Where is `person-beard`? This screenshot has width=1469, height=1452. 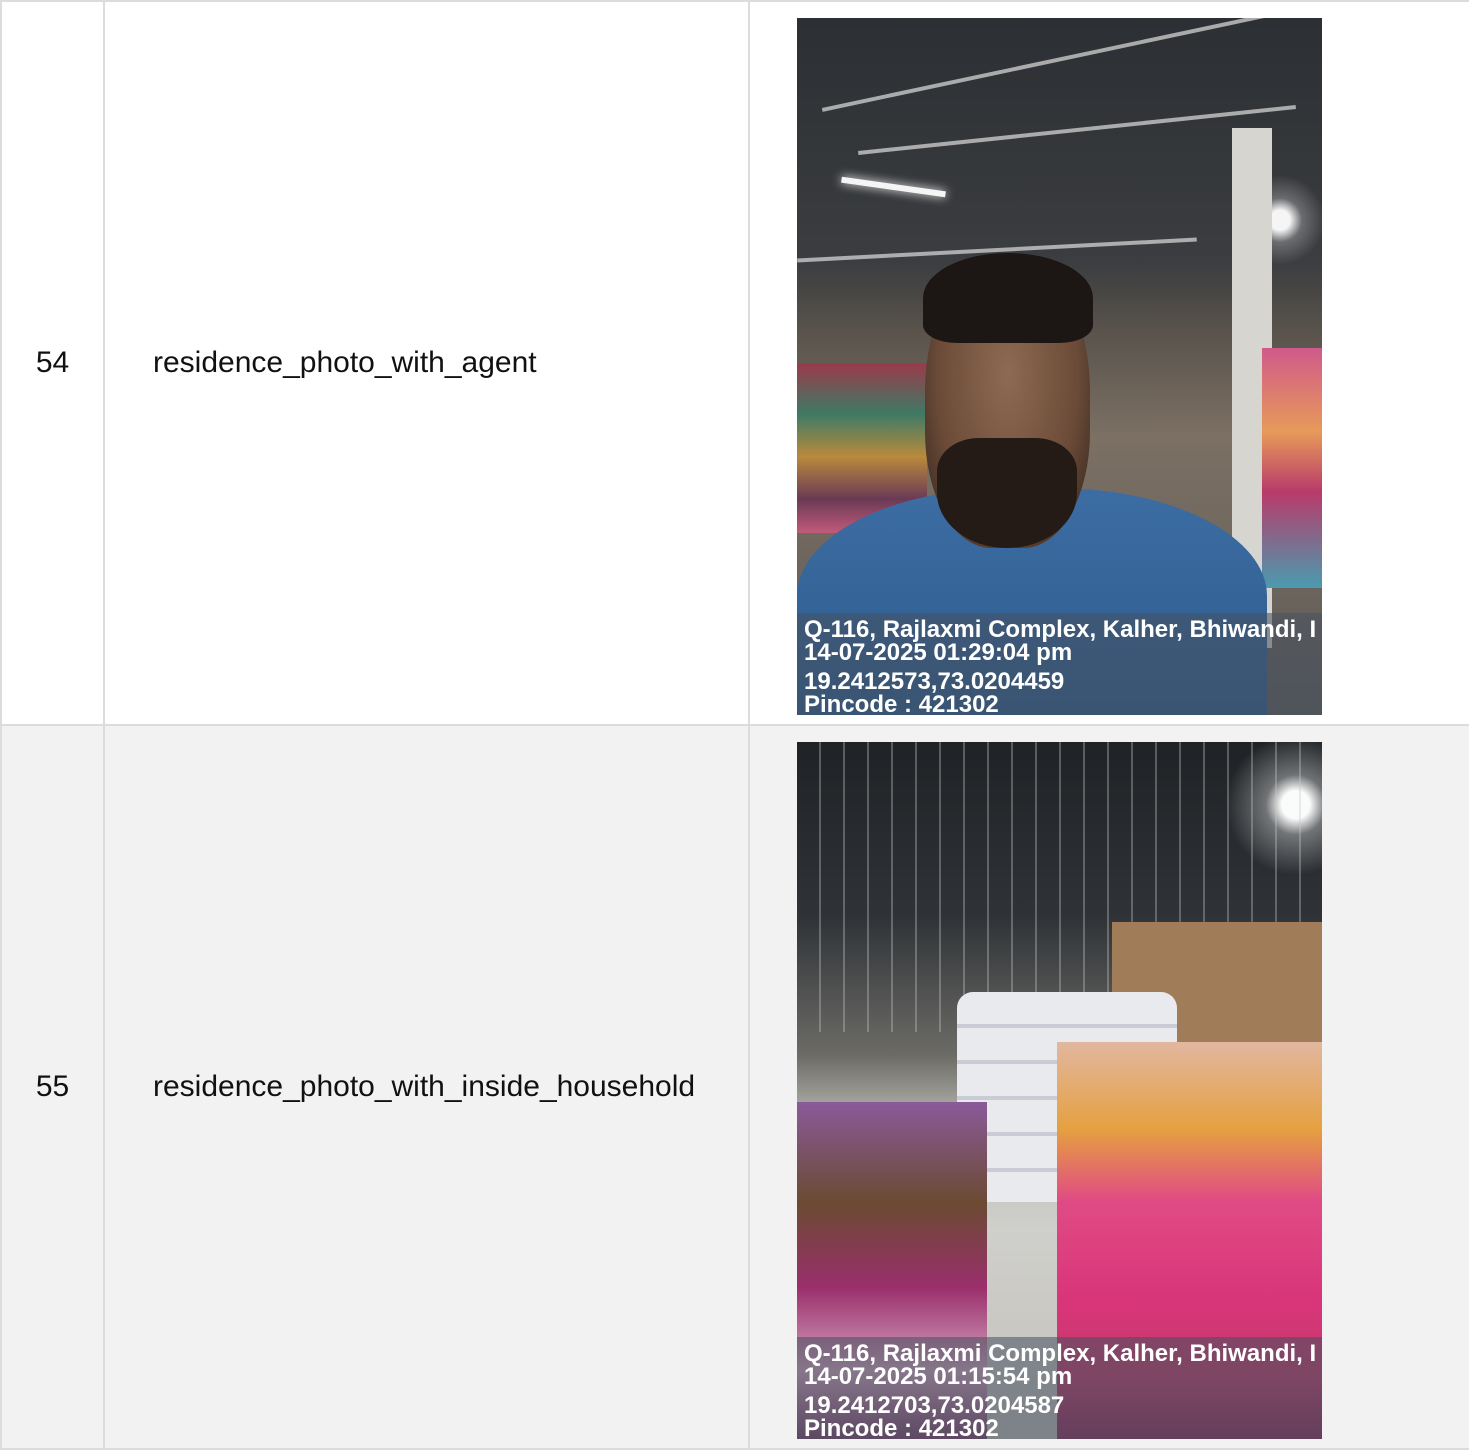 person-beard is located at coordinates (1007, 493).